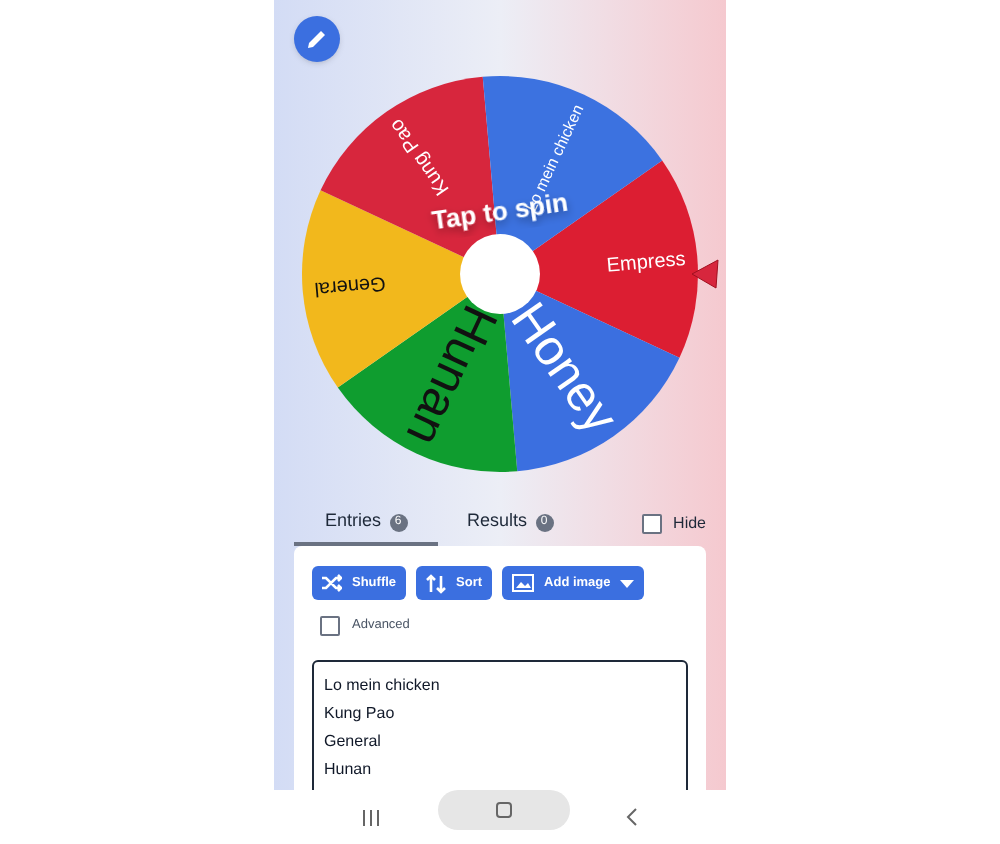  I want to click on slice-label: Empress, so click(646, 263).